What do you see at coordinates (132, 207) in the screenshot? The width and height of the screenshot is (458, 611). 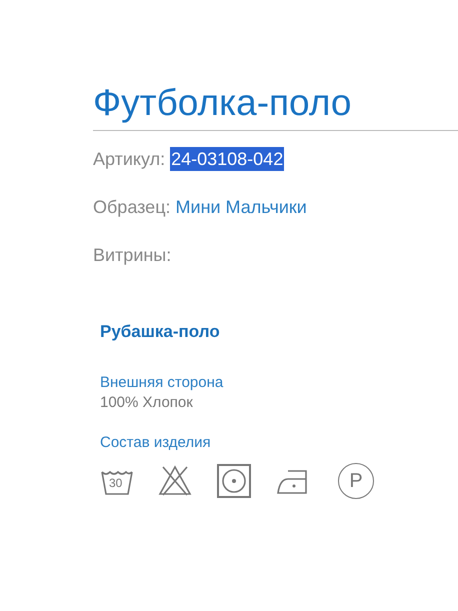 I see `field-label: Образец:` at bounding box center [132, 207].